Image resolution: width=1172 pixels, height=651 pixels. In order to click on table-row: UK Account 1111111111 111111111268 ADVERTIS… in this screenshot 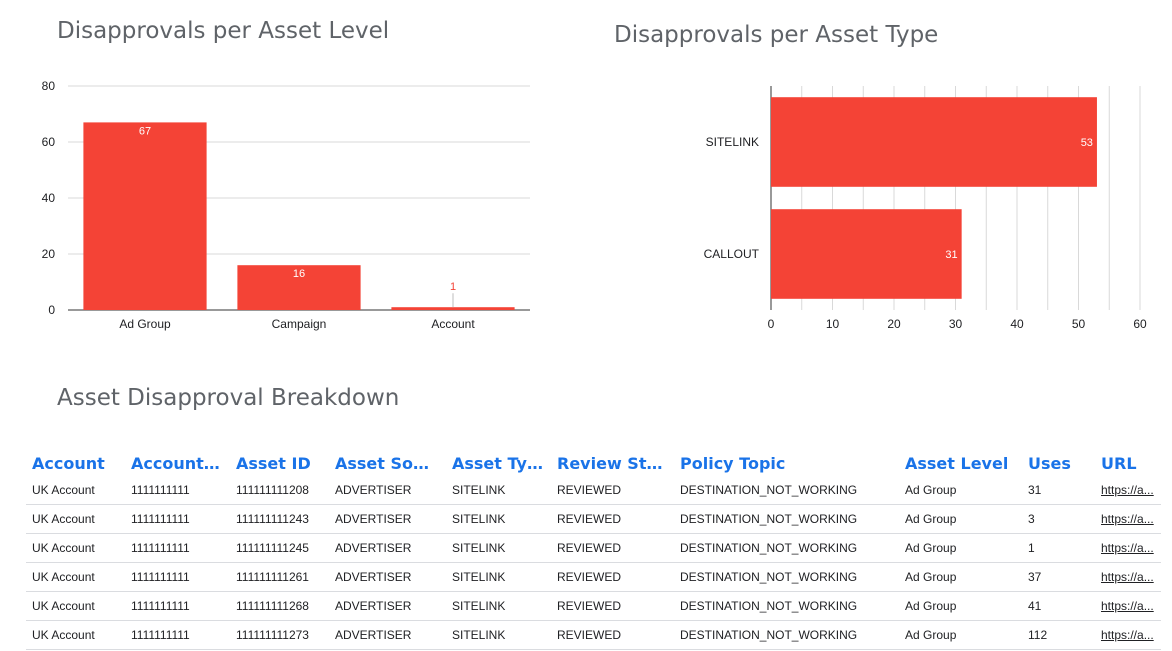, I will do `click(593, 606)`.